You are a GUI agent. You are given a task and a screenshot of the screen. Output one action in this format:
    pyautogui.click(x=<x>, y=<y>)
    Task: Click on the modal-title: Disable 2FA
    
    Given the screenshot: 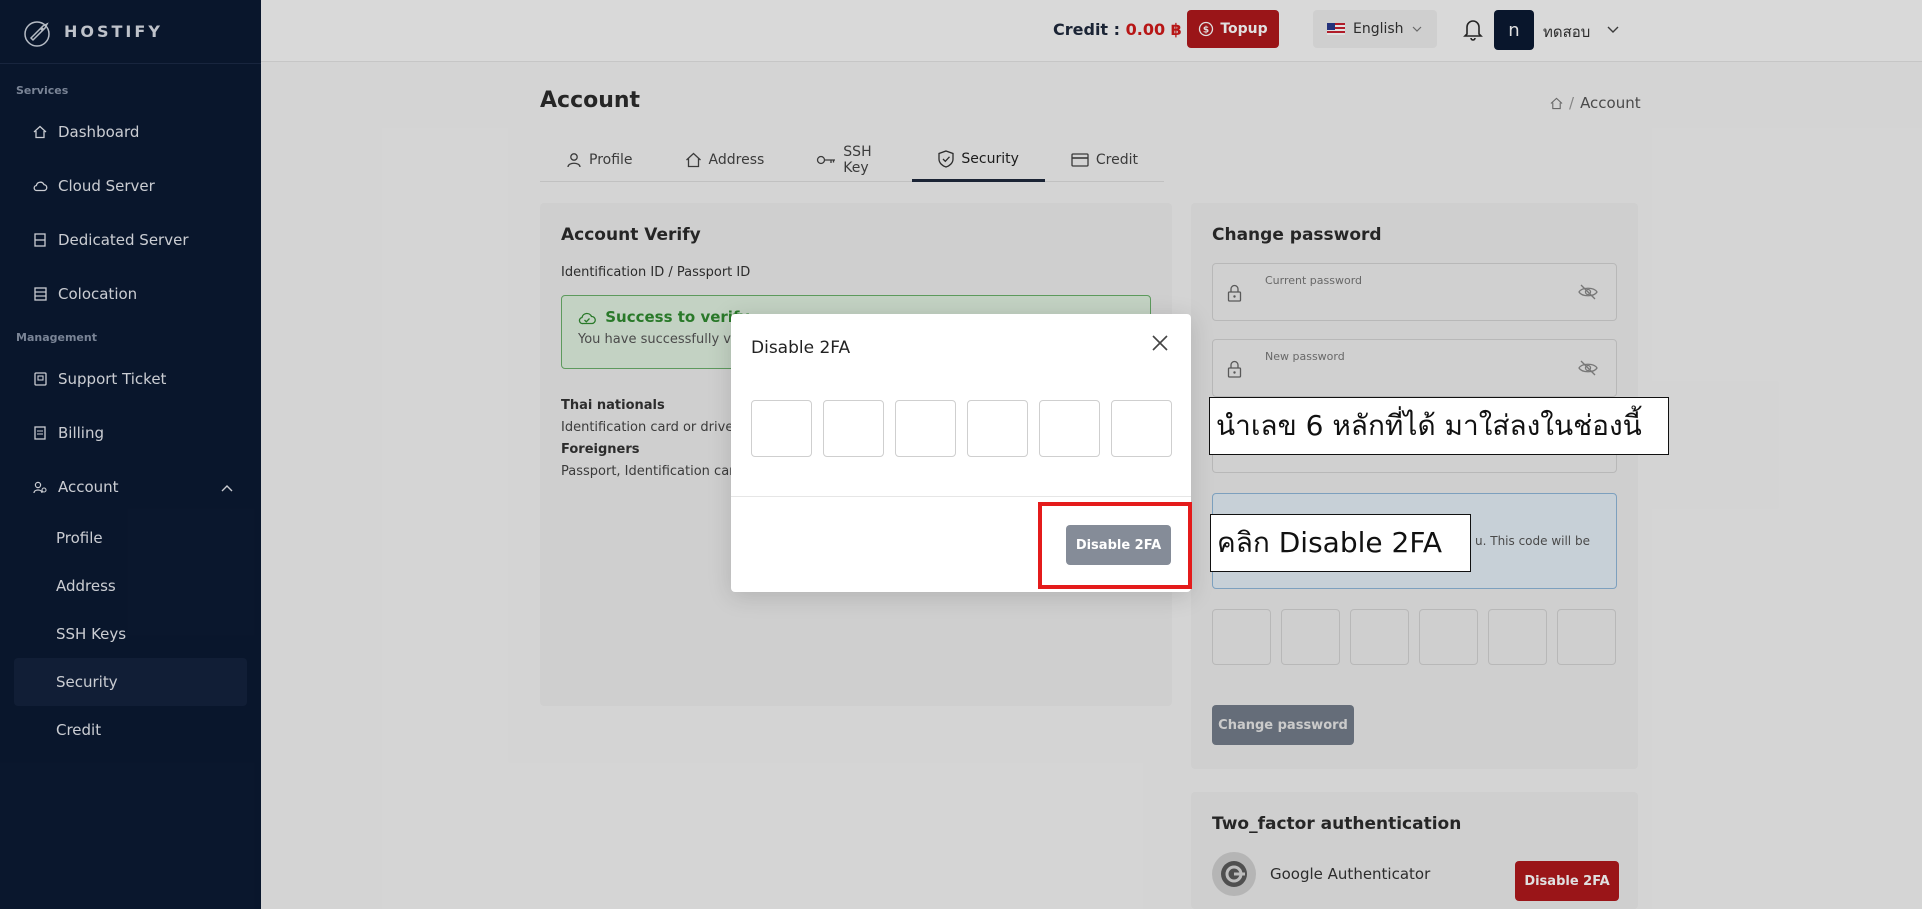 What is the action you would take?
    pyautogui.click(x=801, y=348)
    